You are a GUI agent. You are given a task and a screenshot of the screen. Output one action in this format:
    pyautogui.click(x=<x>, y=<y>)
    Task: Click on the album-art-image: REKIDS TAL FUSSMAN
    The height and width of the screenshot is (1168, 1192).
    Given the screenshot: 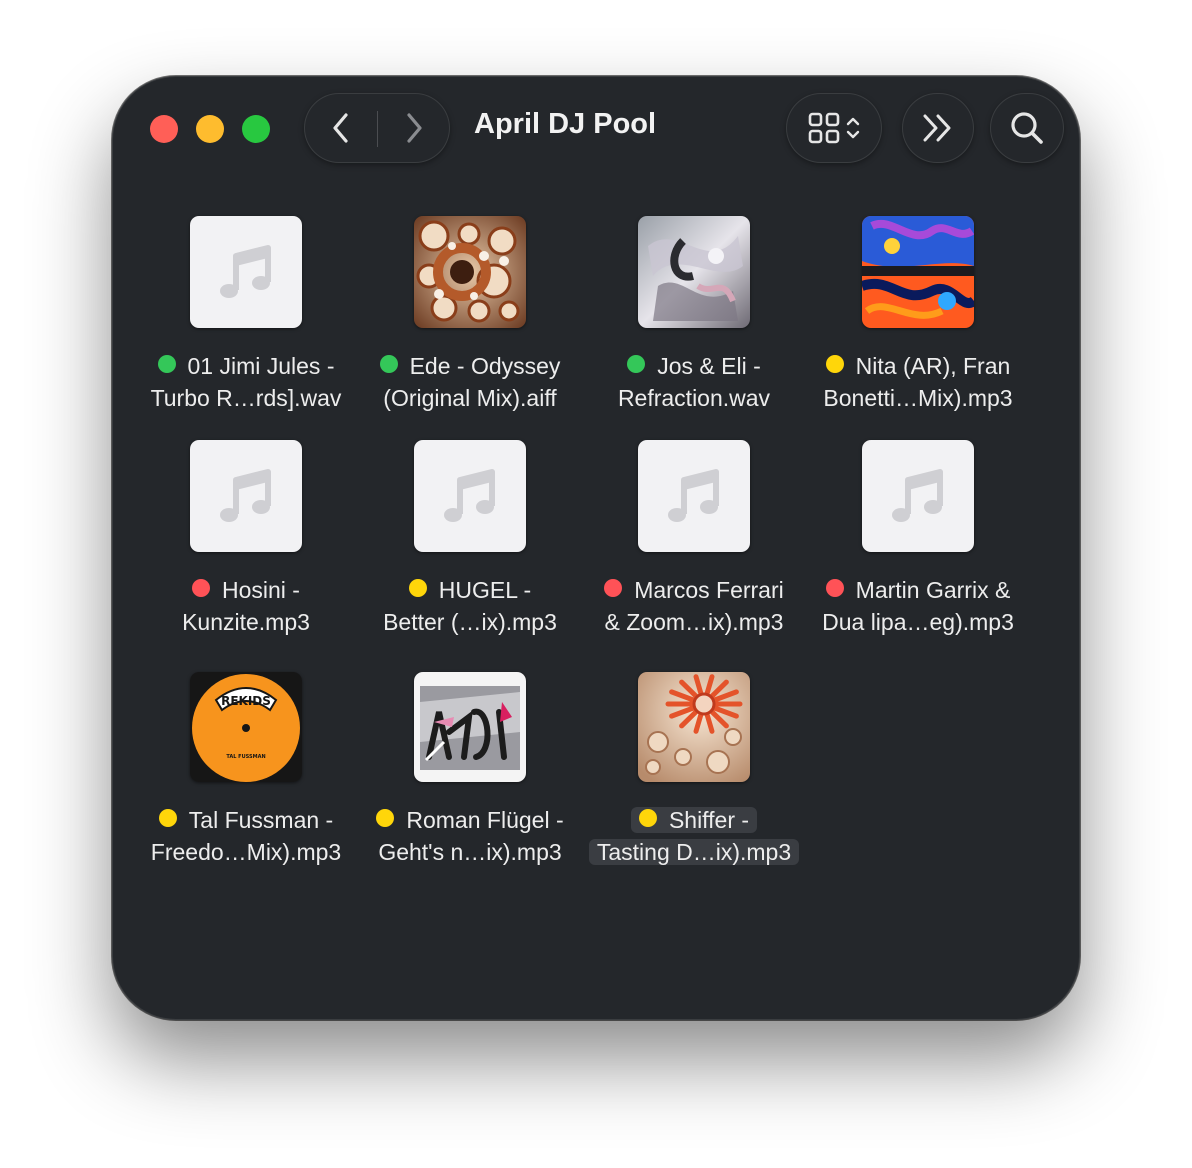 What is the action you would take?
    pyautogui.click(x=246, y=727)
    